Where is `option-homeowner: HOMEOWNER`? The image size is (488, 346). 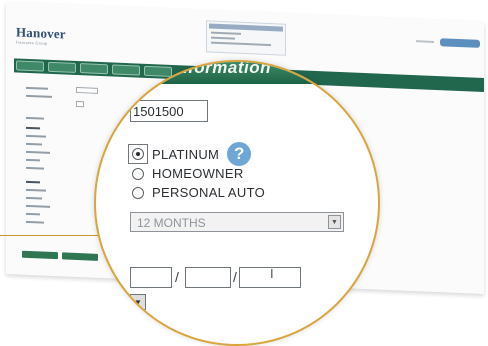 option-homeowner: HOMEOWNER is located at coordinates (188, 173).